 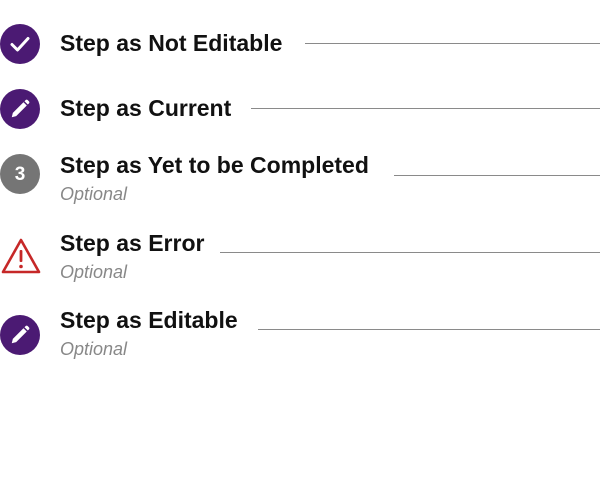 What do you see at coordinates (300, 54) in the screenshot?
I see `step-not-editable: Step as Not Editable` at bounding box center [300, 54].